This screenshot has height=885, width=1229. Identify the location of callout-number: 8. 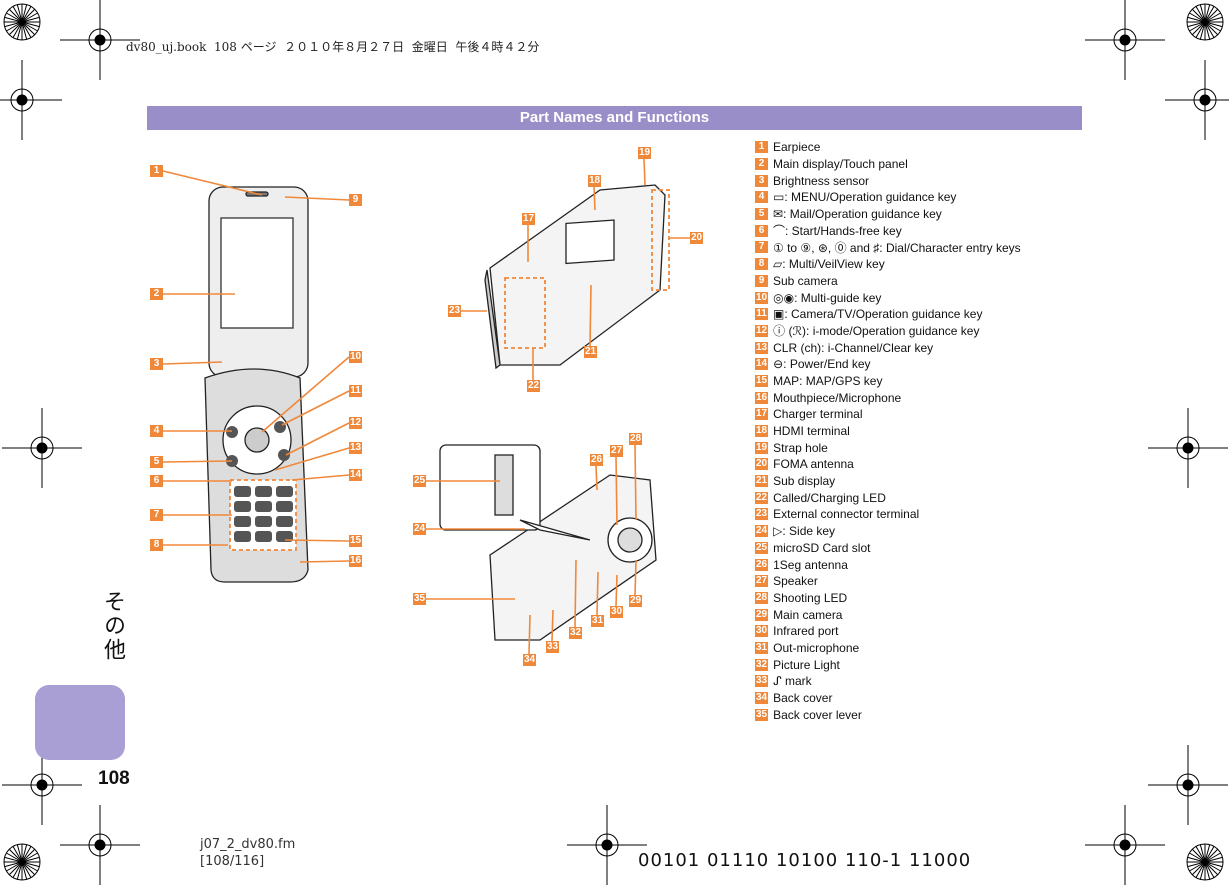
(156, 545).